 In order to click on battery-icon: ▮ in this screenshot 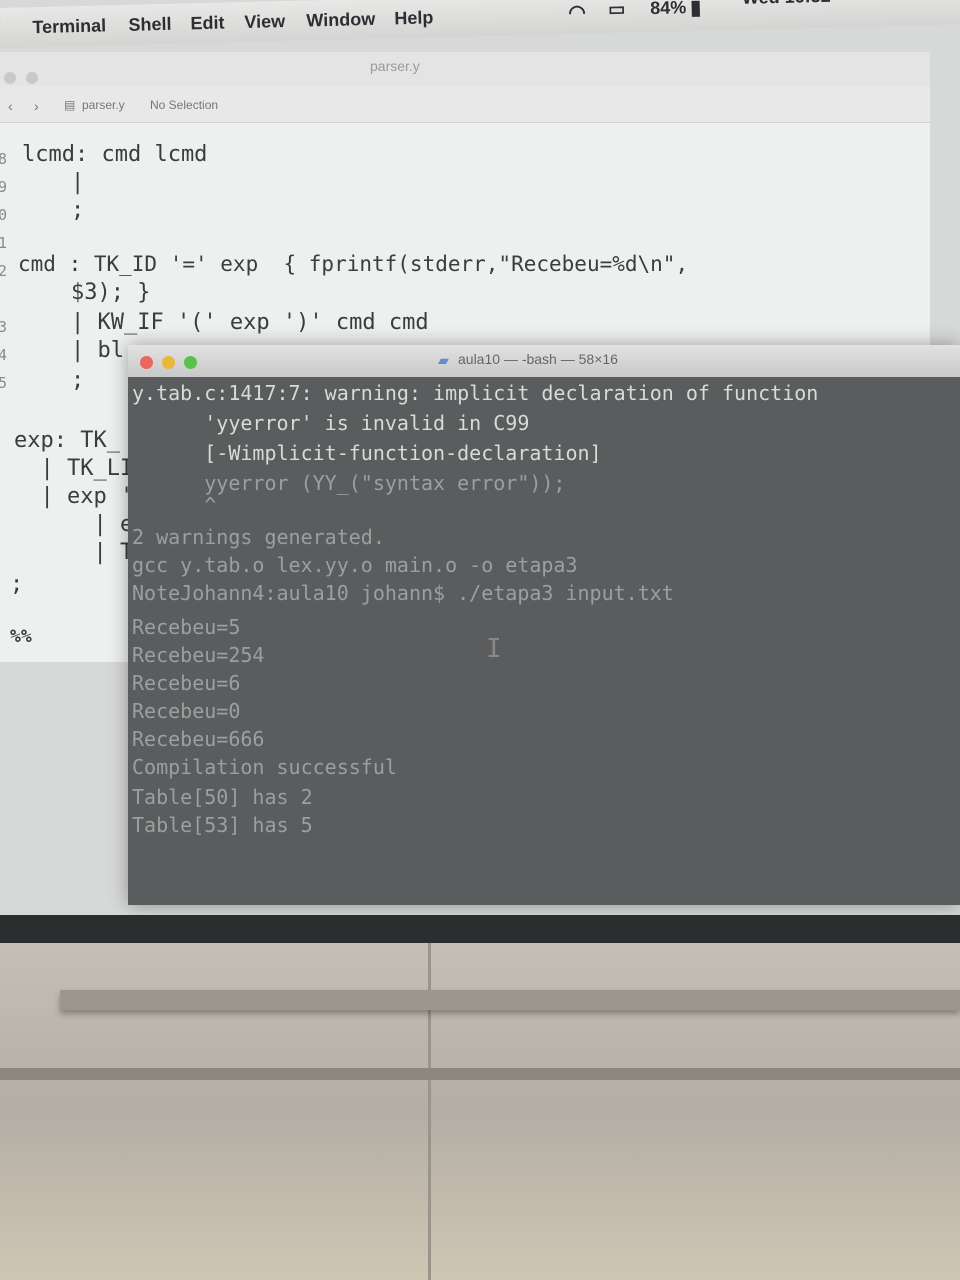, I will do `click(696, 10)`.